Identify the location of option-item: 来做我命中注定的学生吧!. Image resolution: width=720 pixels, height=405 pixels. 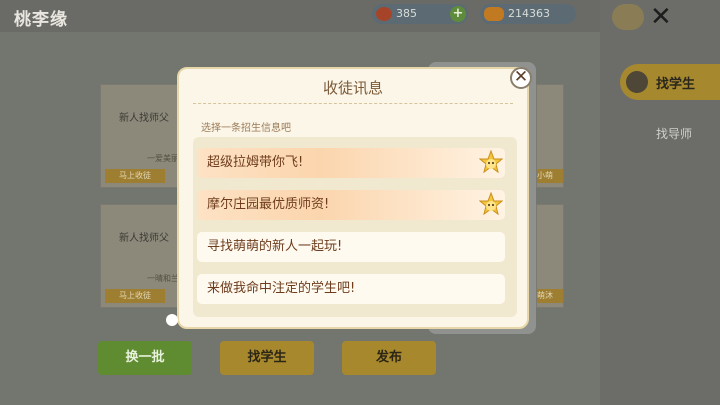
(351, 289).